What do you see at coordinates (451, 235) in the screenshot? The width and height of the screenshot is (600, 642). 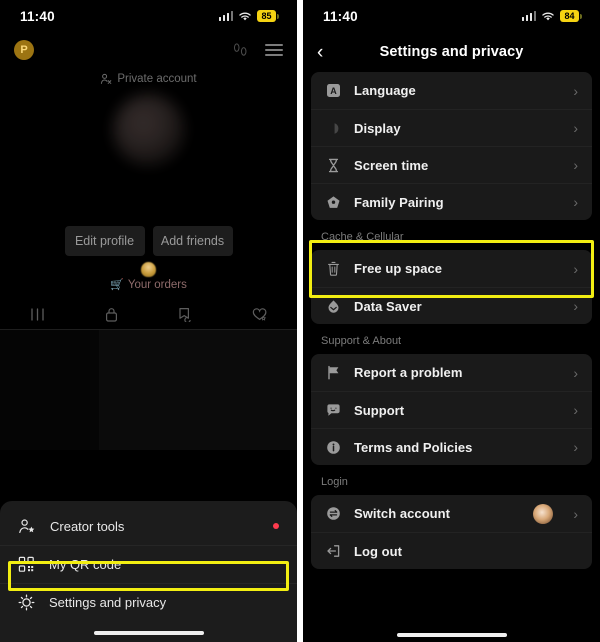 I see `section-header-cache-cellular: Cache & Cellular` at bounding box center [451, 235].